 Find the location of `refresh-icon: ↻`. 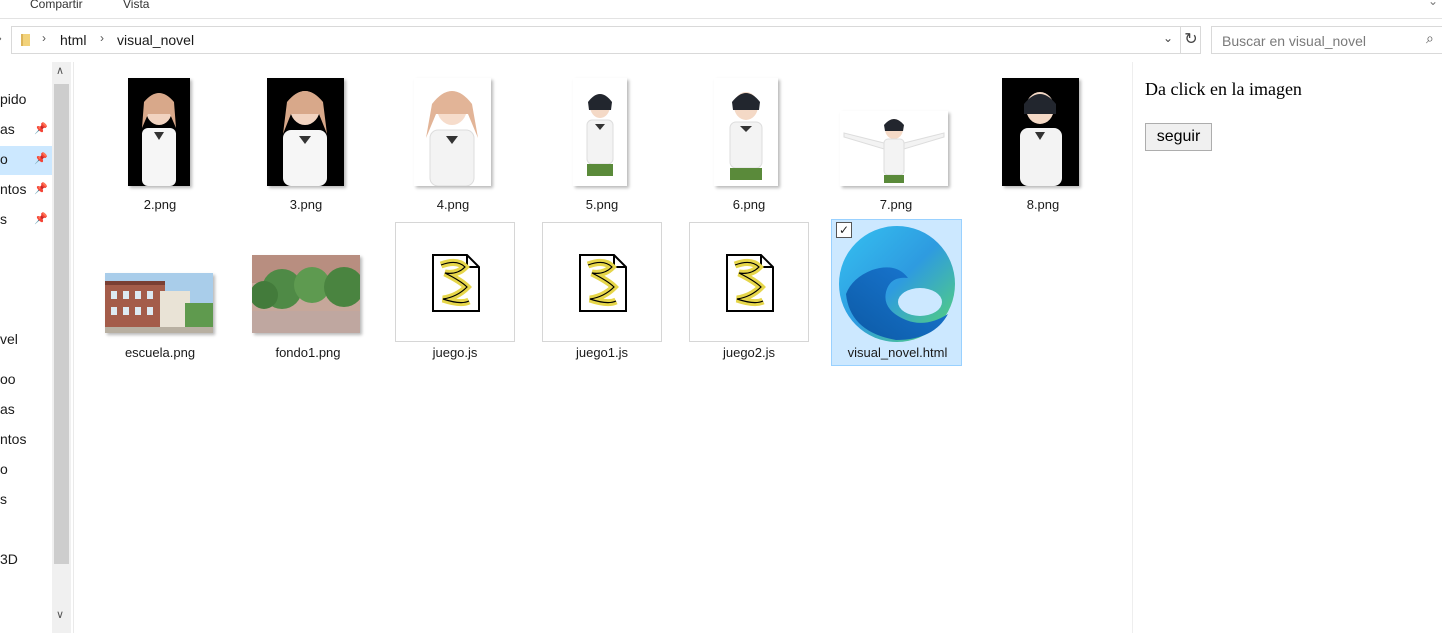

refresh-icon: ↻ is located at coordinates (1190, 40).